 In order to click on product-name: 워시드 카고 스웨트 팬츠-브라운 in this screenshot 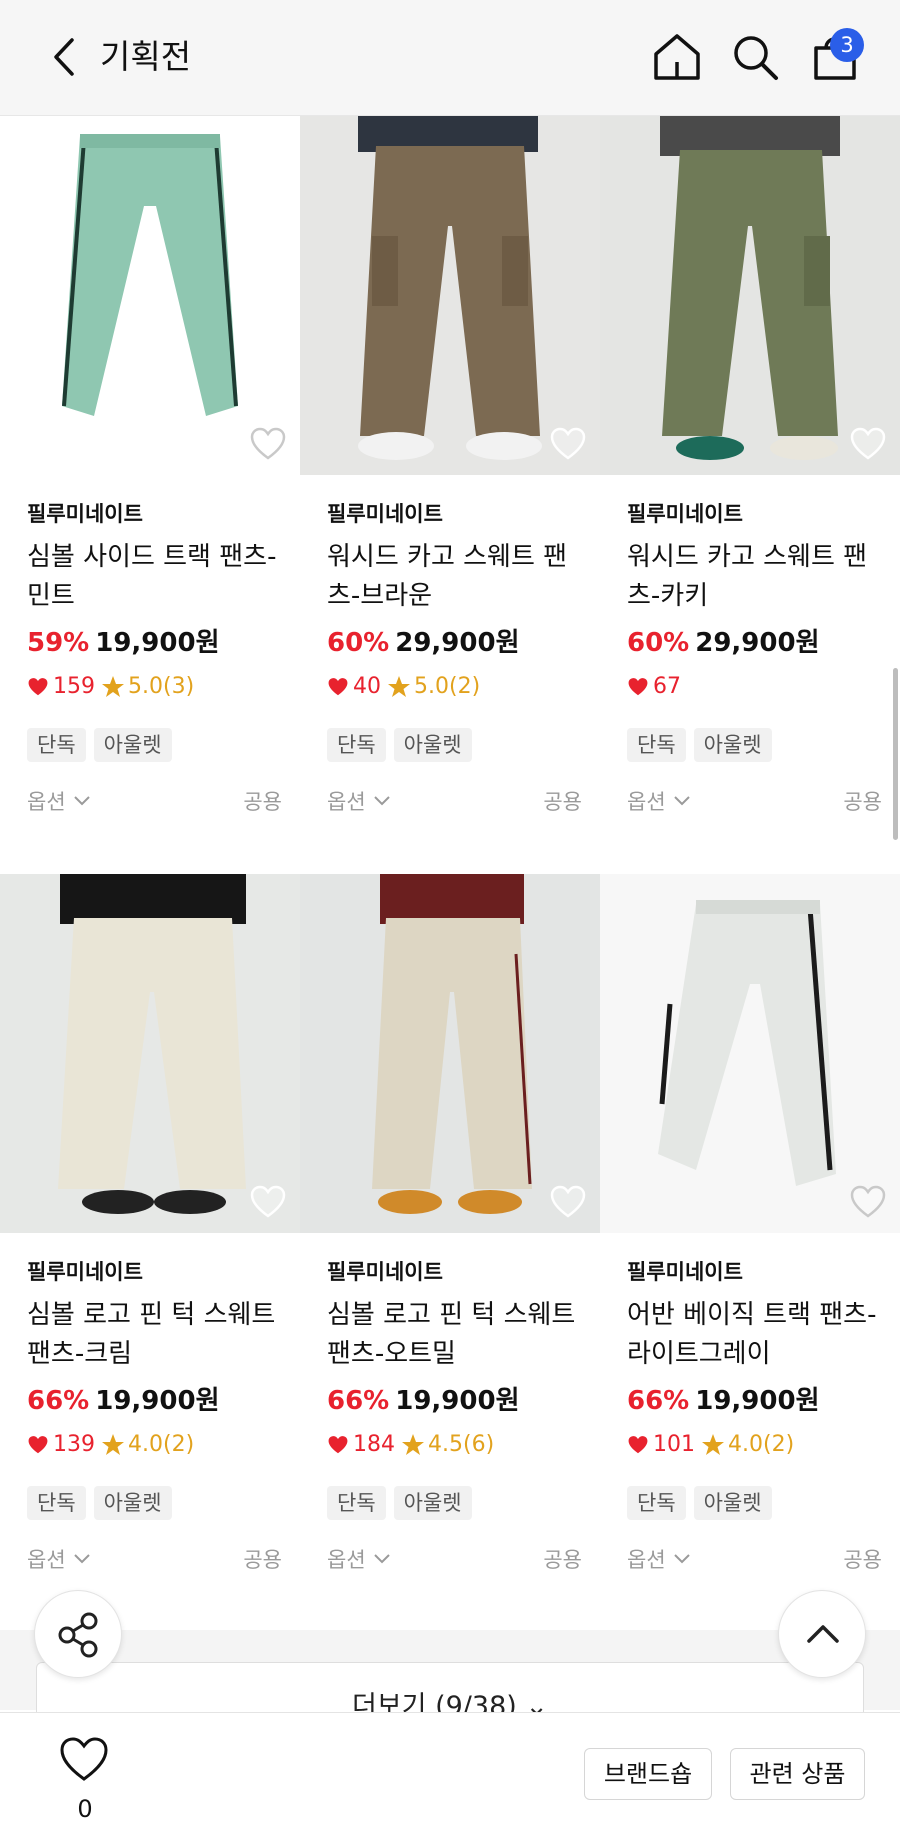, I will do `click(458, 577)`.